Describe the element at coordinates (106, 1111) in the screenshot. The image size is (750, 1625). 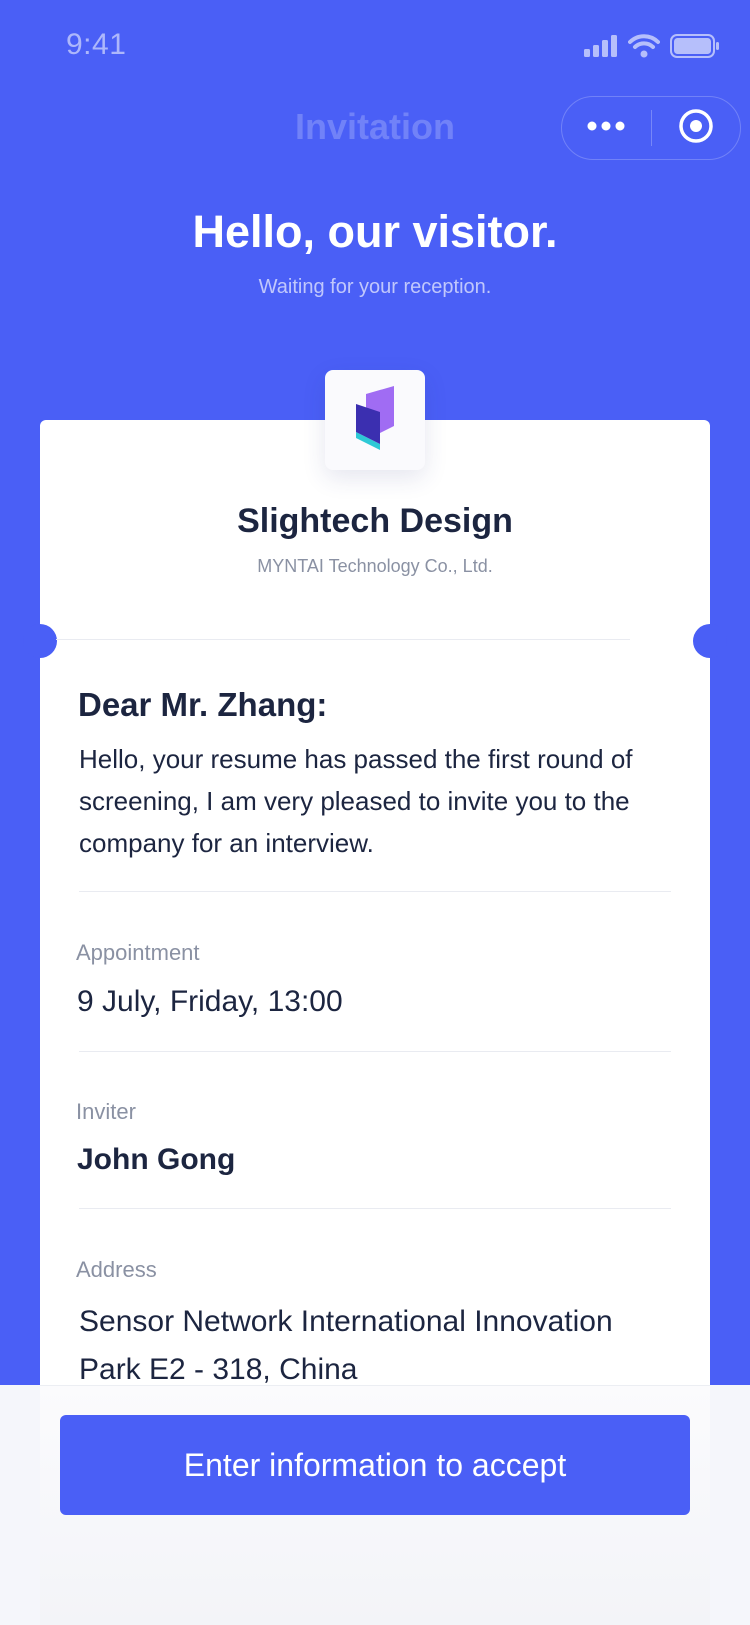
I see `inviter-label: Inviter` at that location.